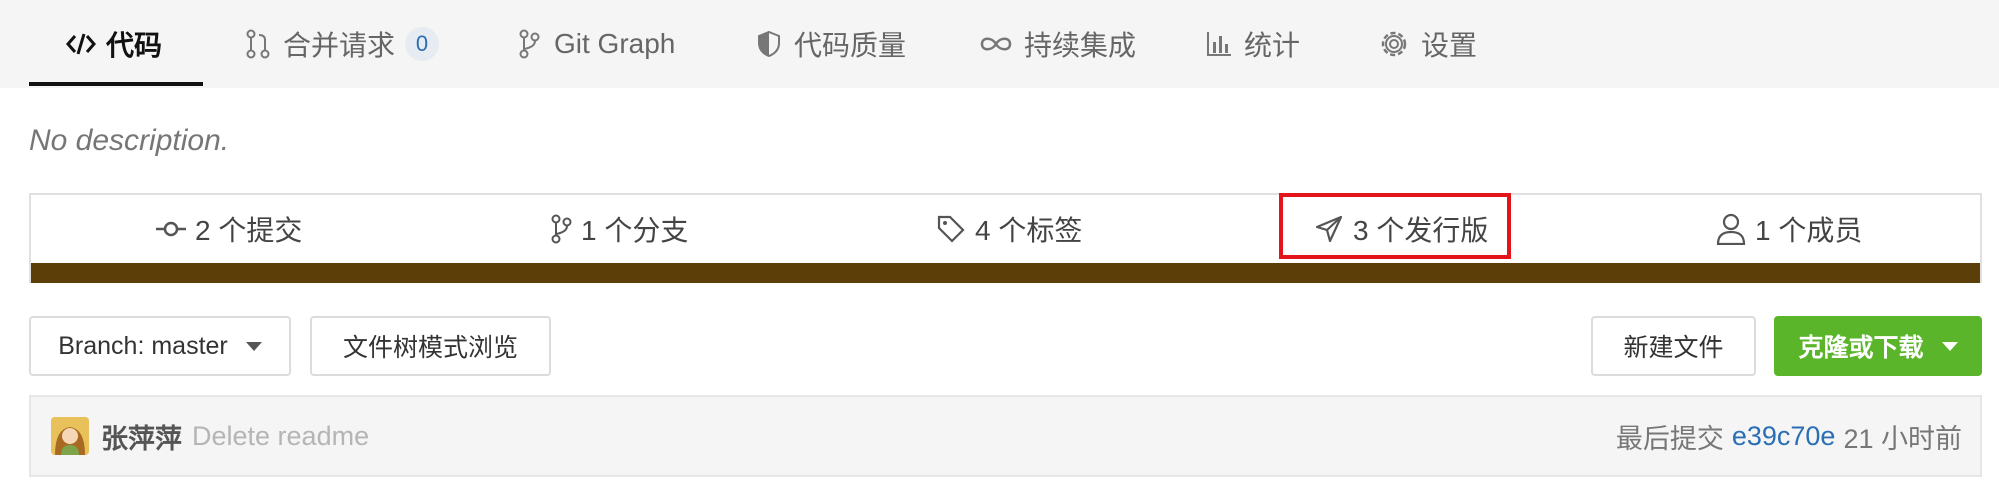  What do you see at coordinates (141, 436) in the screenshot?
I see `commit-author: 张萍萍` at bounding box center [141, 436].